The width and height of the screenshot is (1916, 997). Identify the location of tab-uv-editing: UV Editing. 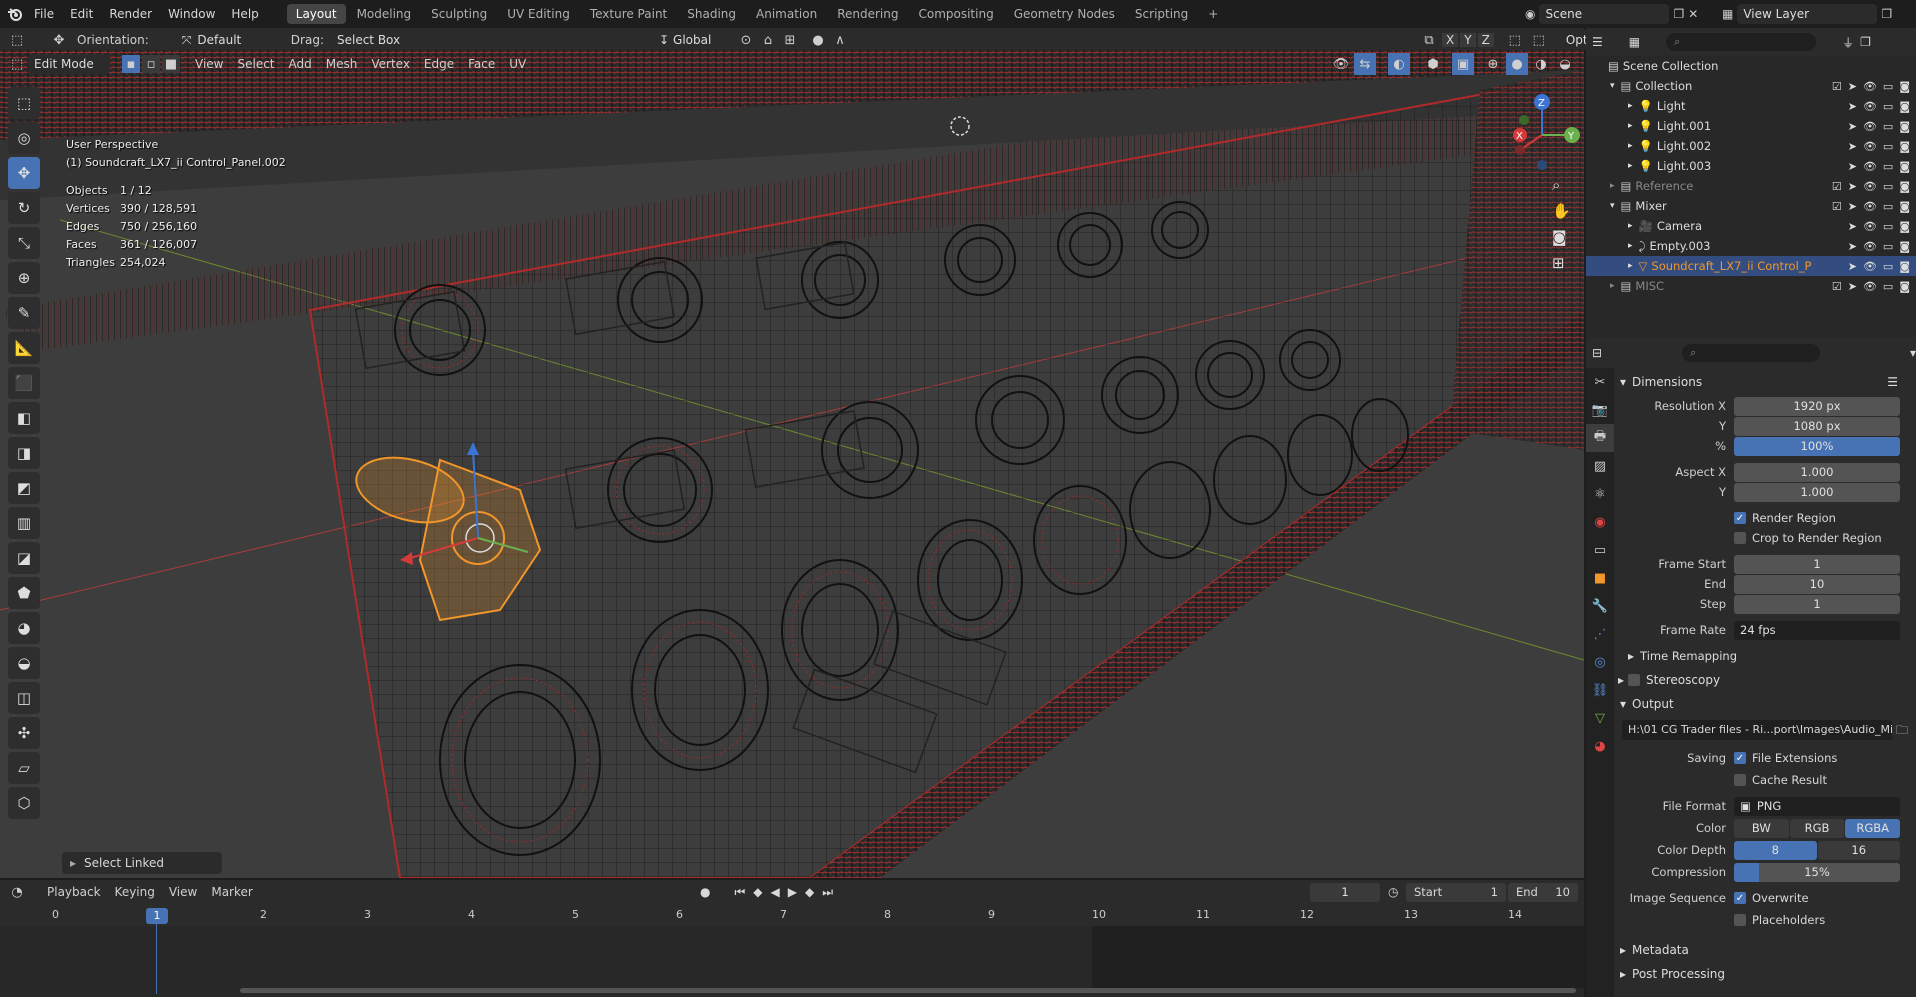
(538, 14).